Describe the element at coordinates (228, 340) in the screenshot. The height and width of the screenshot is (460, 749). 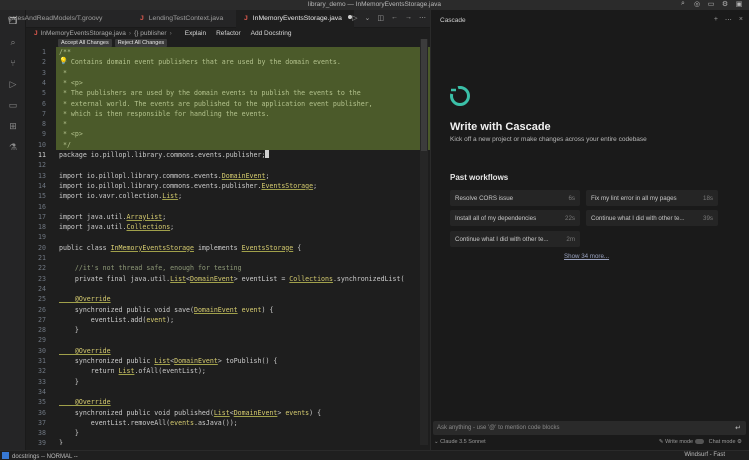
I see `code-line: 29` at that location.